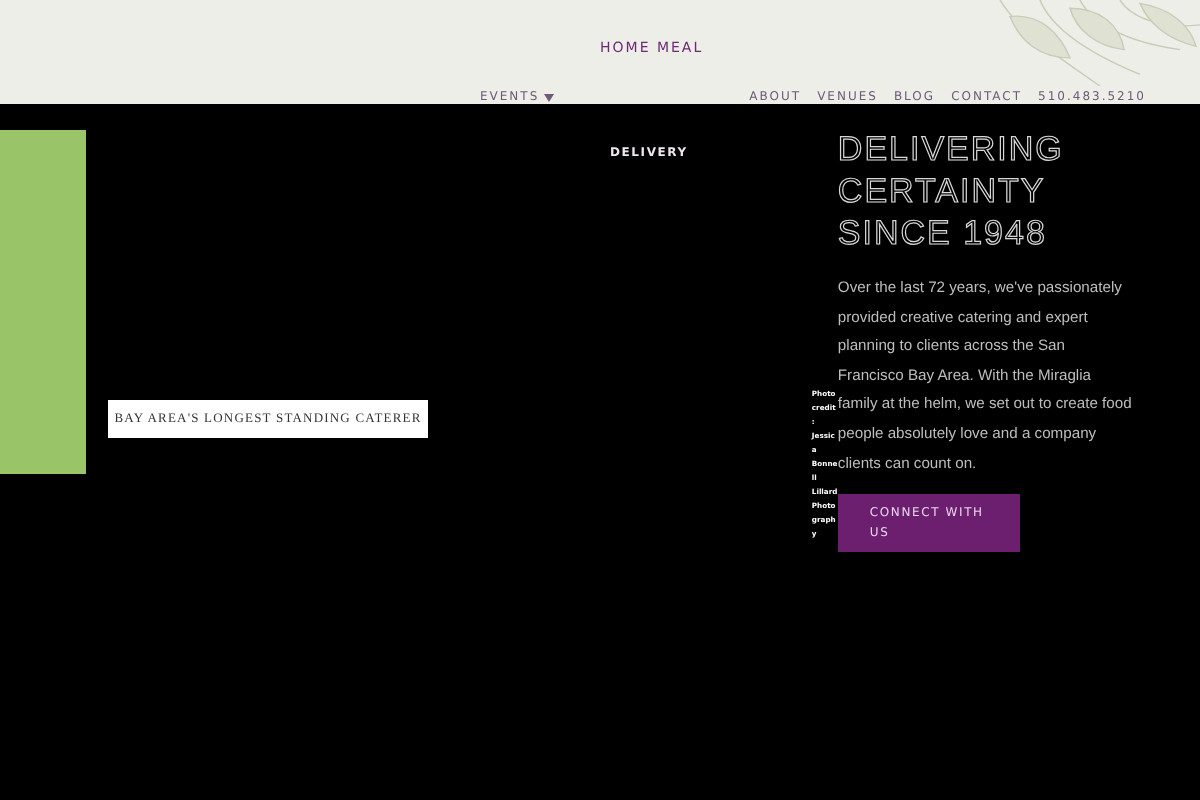  Describe the element at coordinates (951, 191) in the screenshot. I see `hero-heading: DELIVERING CERTAINTY SINCE 1948` at that location.